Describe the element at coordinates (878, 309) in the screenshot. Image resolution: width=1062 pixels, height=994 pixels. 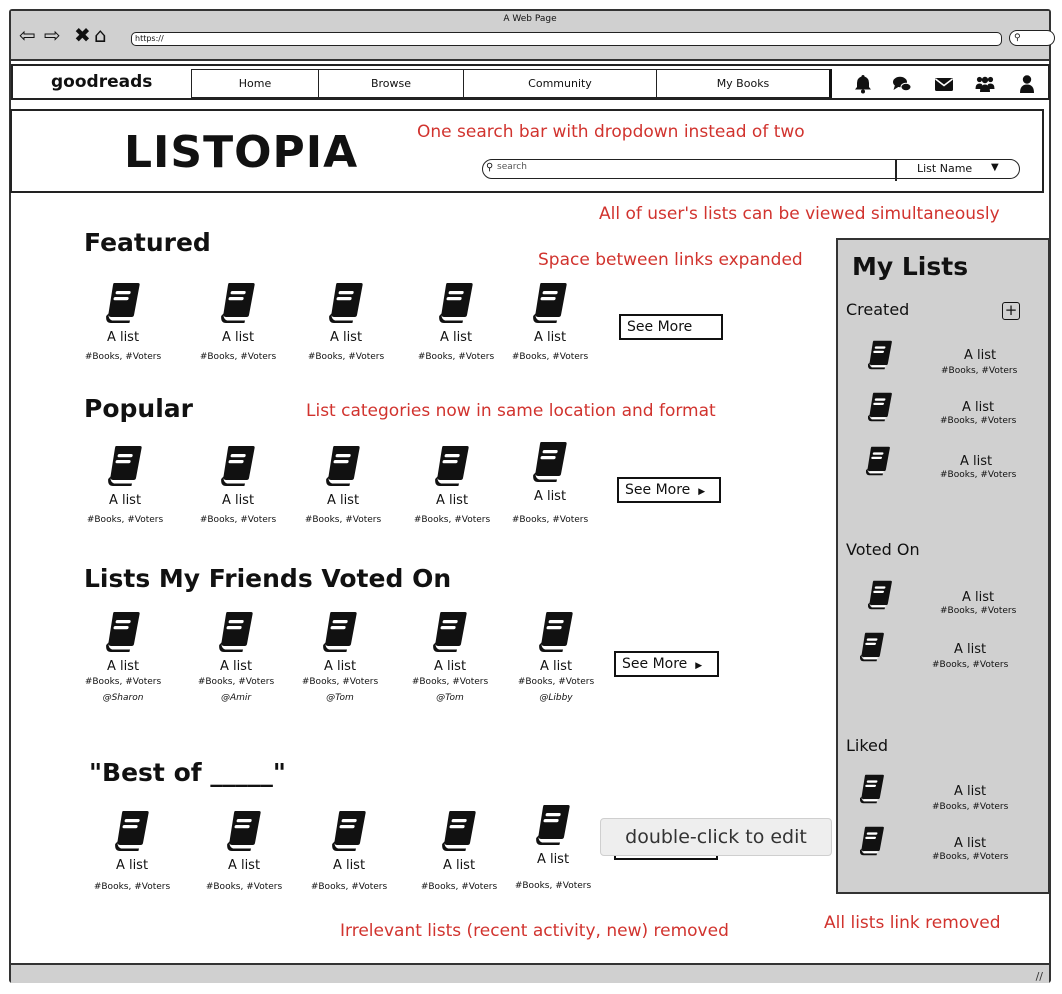
I see `created-heading: Created` at that location.